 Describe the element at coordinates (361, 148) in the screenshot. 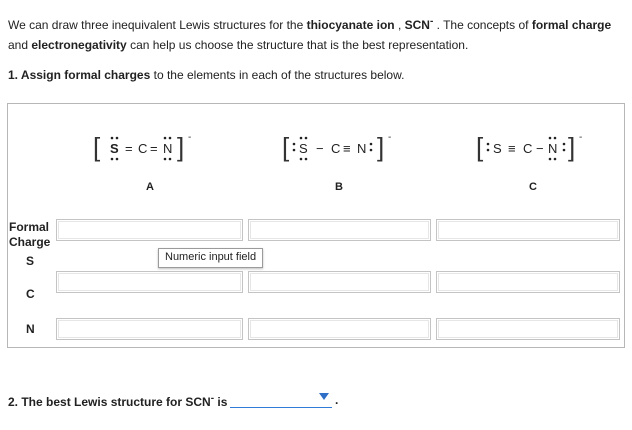

I see `atom-n-b: N` at that location.